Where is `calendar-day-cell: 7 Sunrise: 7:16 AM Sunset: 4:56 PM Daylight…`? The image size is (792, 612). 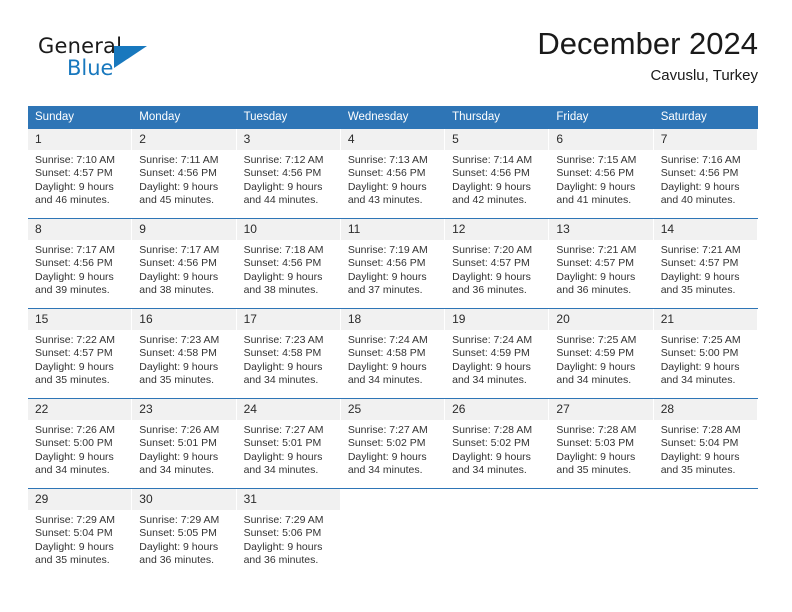
calendar-day-cell: 7 Sunrise: 7:16 AM Sunset: 4:56 PM Daylight… is located at coordinates (705, 173).